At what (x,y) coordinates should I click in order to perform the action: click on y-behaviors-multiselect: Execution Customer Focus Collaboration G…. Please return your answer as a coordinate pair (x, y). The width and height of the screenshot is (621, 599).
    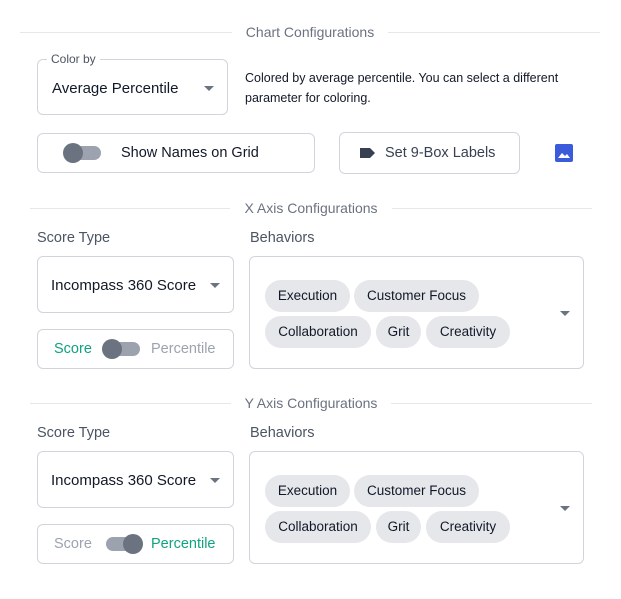
    Looking at the image, I should click on (416, 507).